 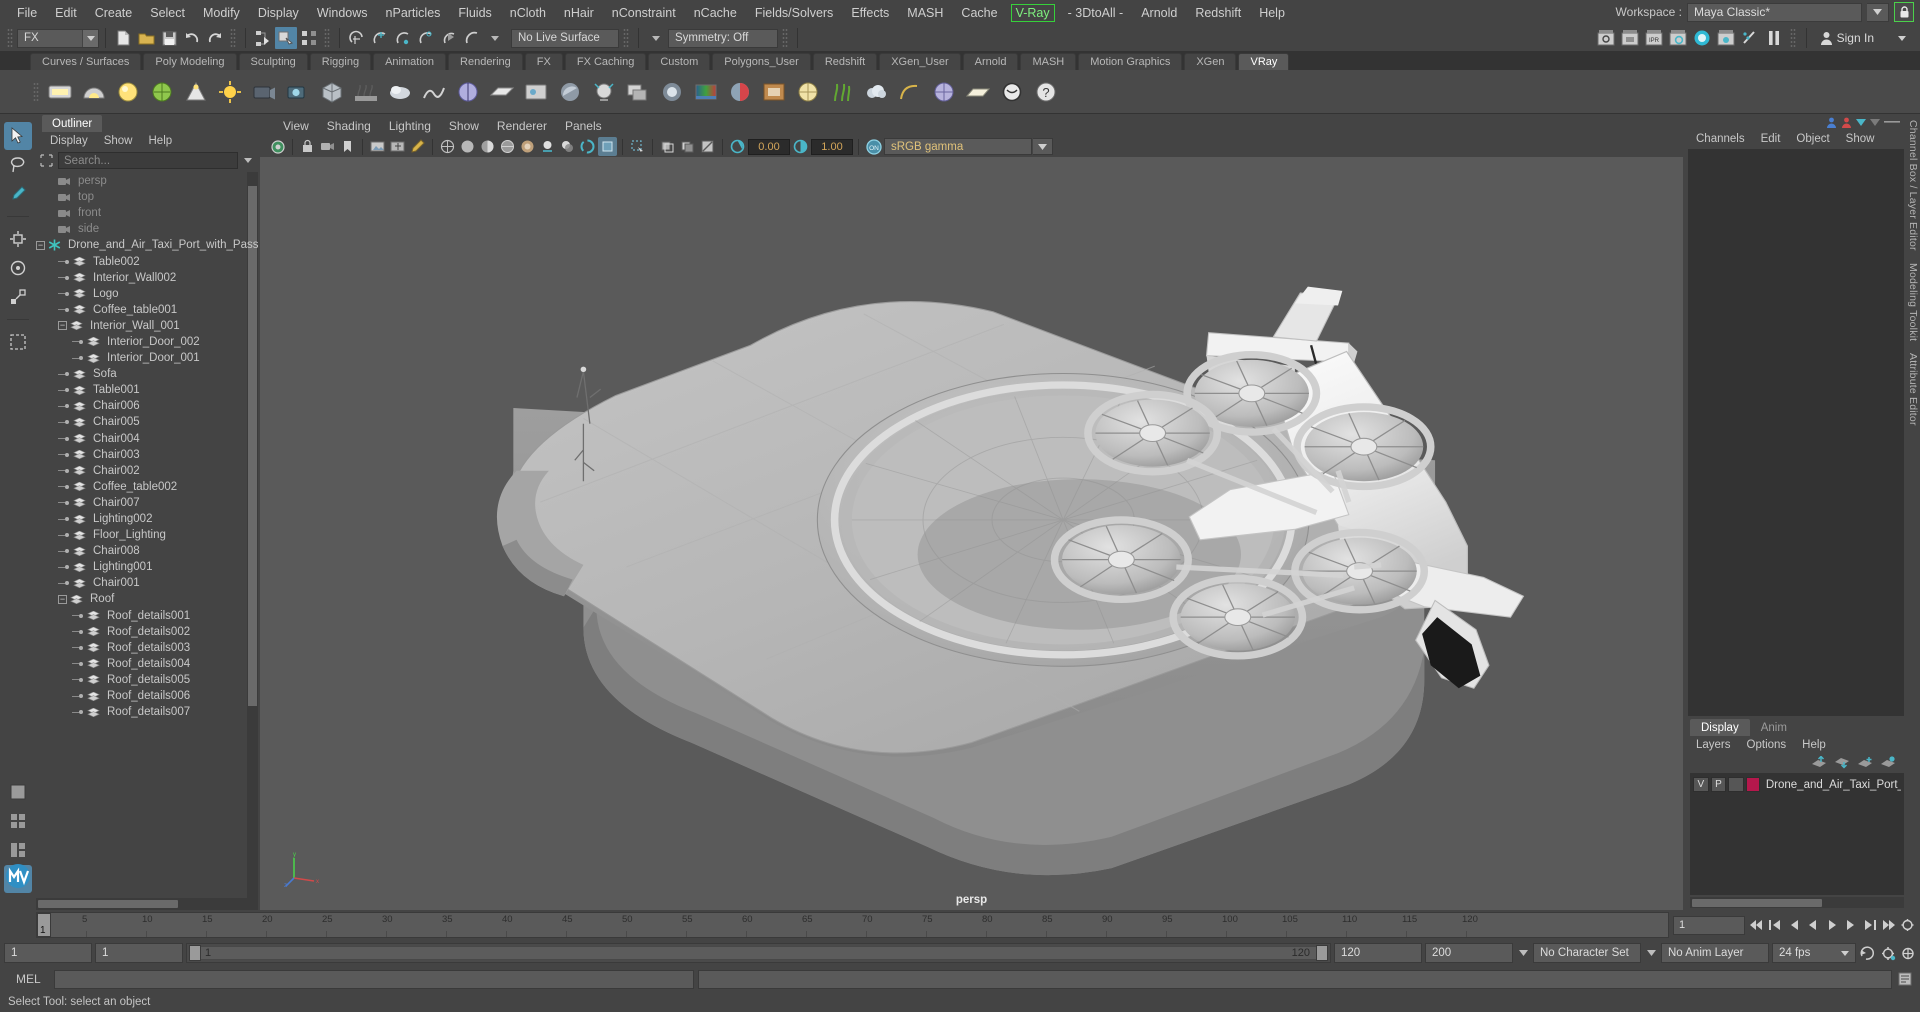 What do you see at coordinates (230, 92) in the screenshot?
I see `vray-sun-icon` at bounding box center [230, 92].